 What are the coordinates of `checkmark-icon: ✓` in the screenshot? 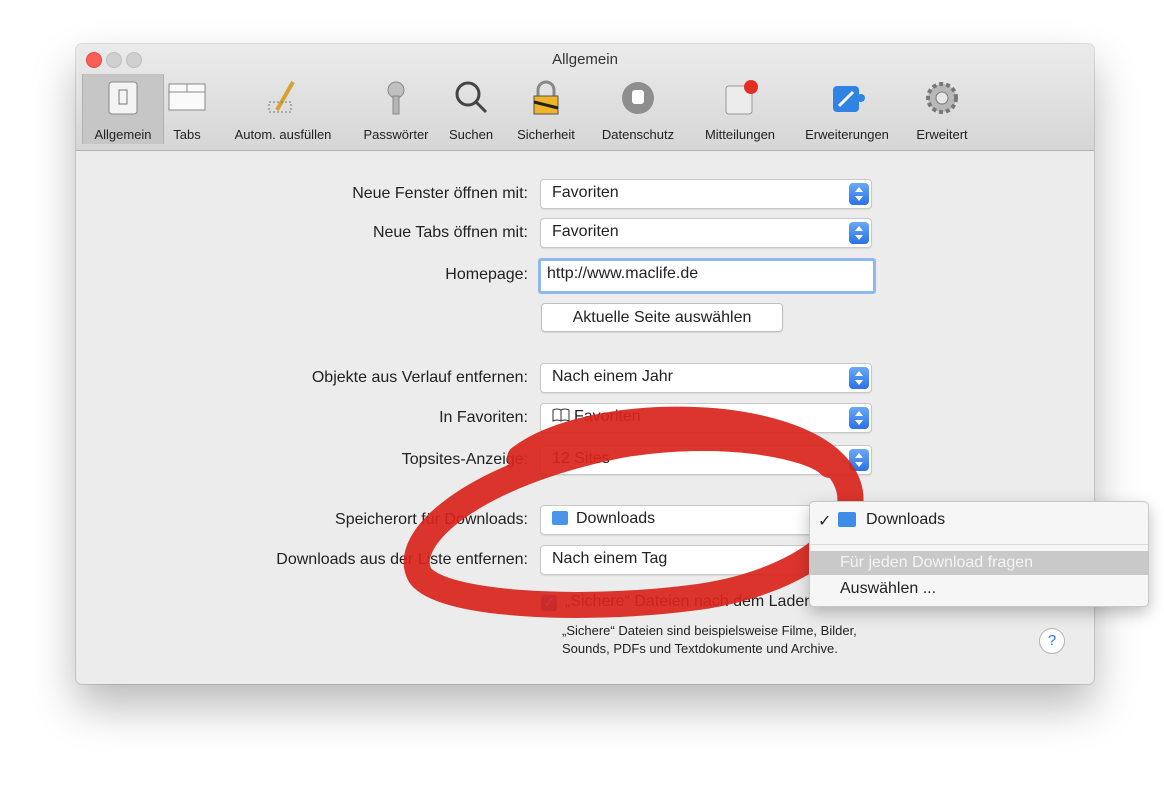 It's located at (825, 521).